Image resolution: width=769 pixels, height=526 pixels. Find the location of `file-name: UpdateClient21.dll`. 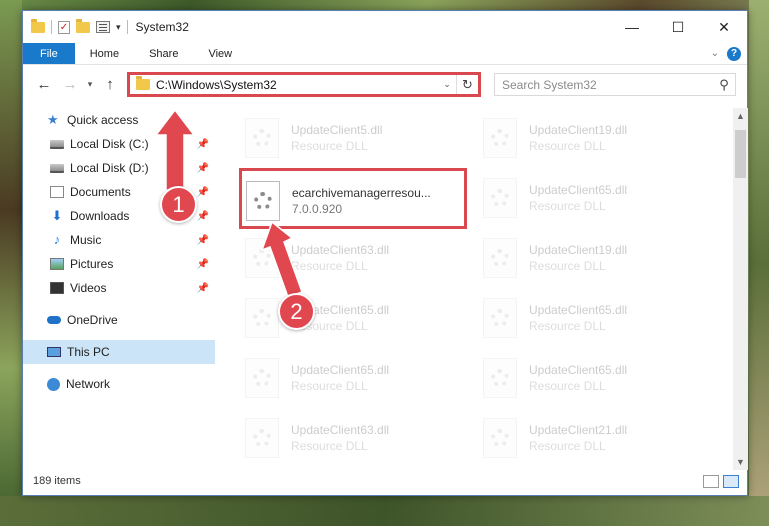

file-name: UpdateClient21.dll is located at coordinates (578, 430).